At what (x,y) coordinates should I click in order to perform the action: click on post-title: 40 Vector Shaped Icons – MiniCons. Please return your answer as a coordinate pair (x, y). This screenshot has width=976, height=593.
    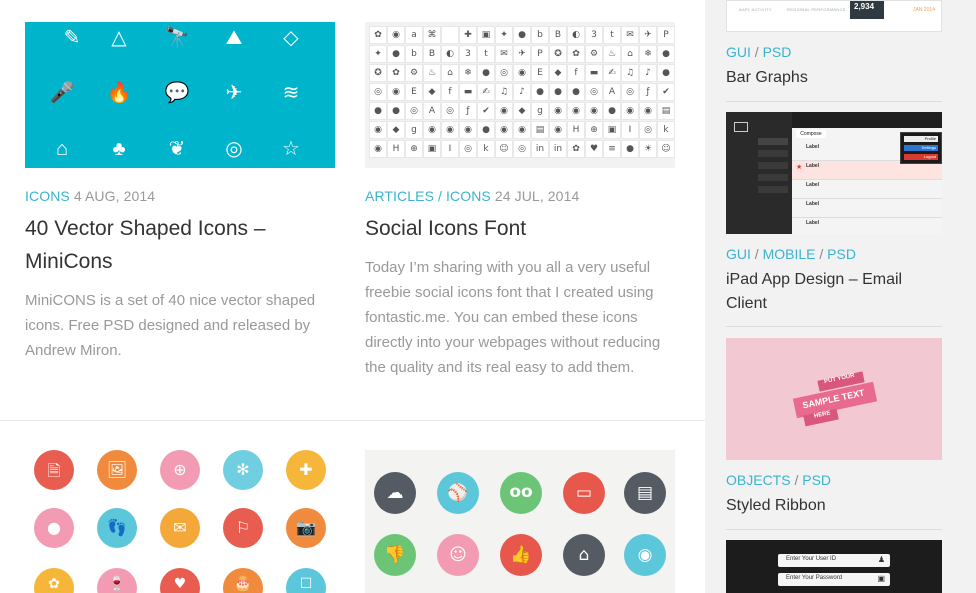
    Looking at the image, I should click on (175, 245).